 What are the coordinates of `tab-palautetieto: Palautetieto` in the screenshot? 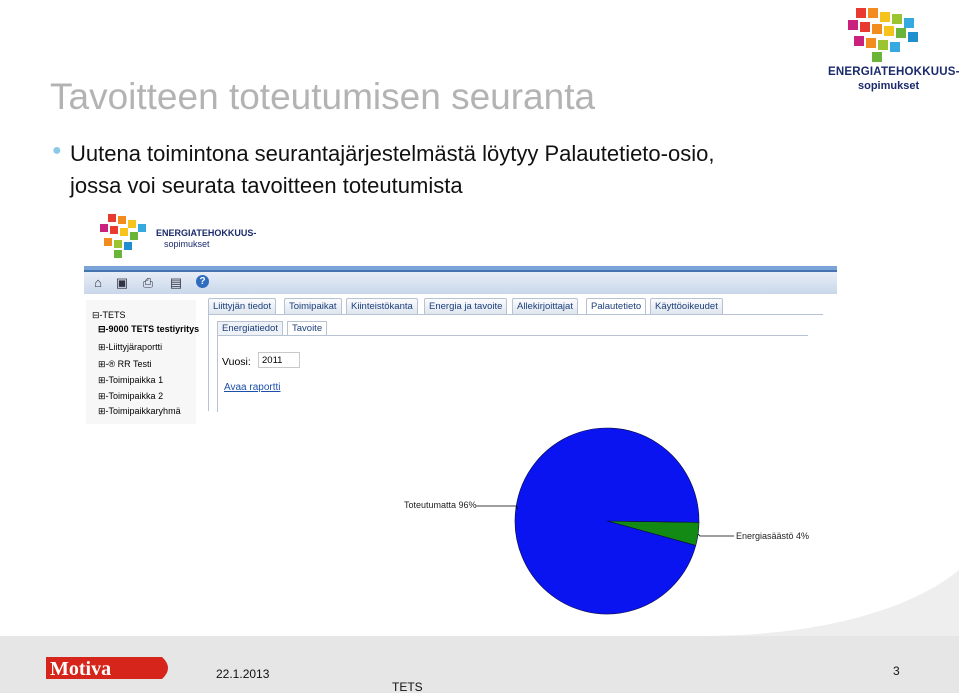 It's located at (616, 306).